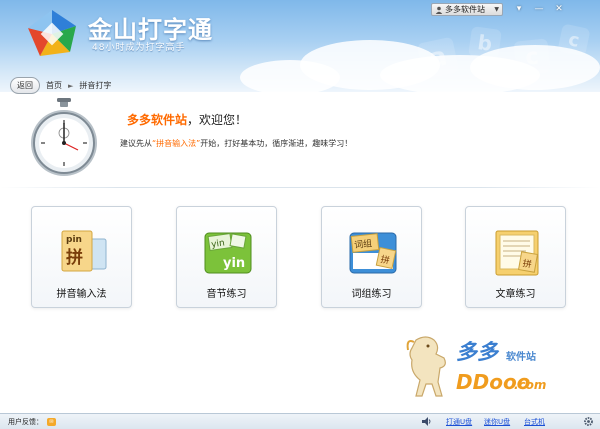 The height and width of the screenshot is (429, 600). I want to click on site-watermark: 多多 软件站 DDooo .com, so click(487, 366).